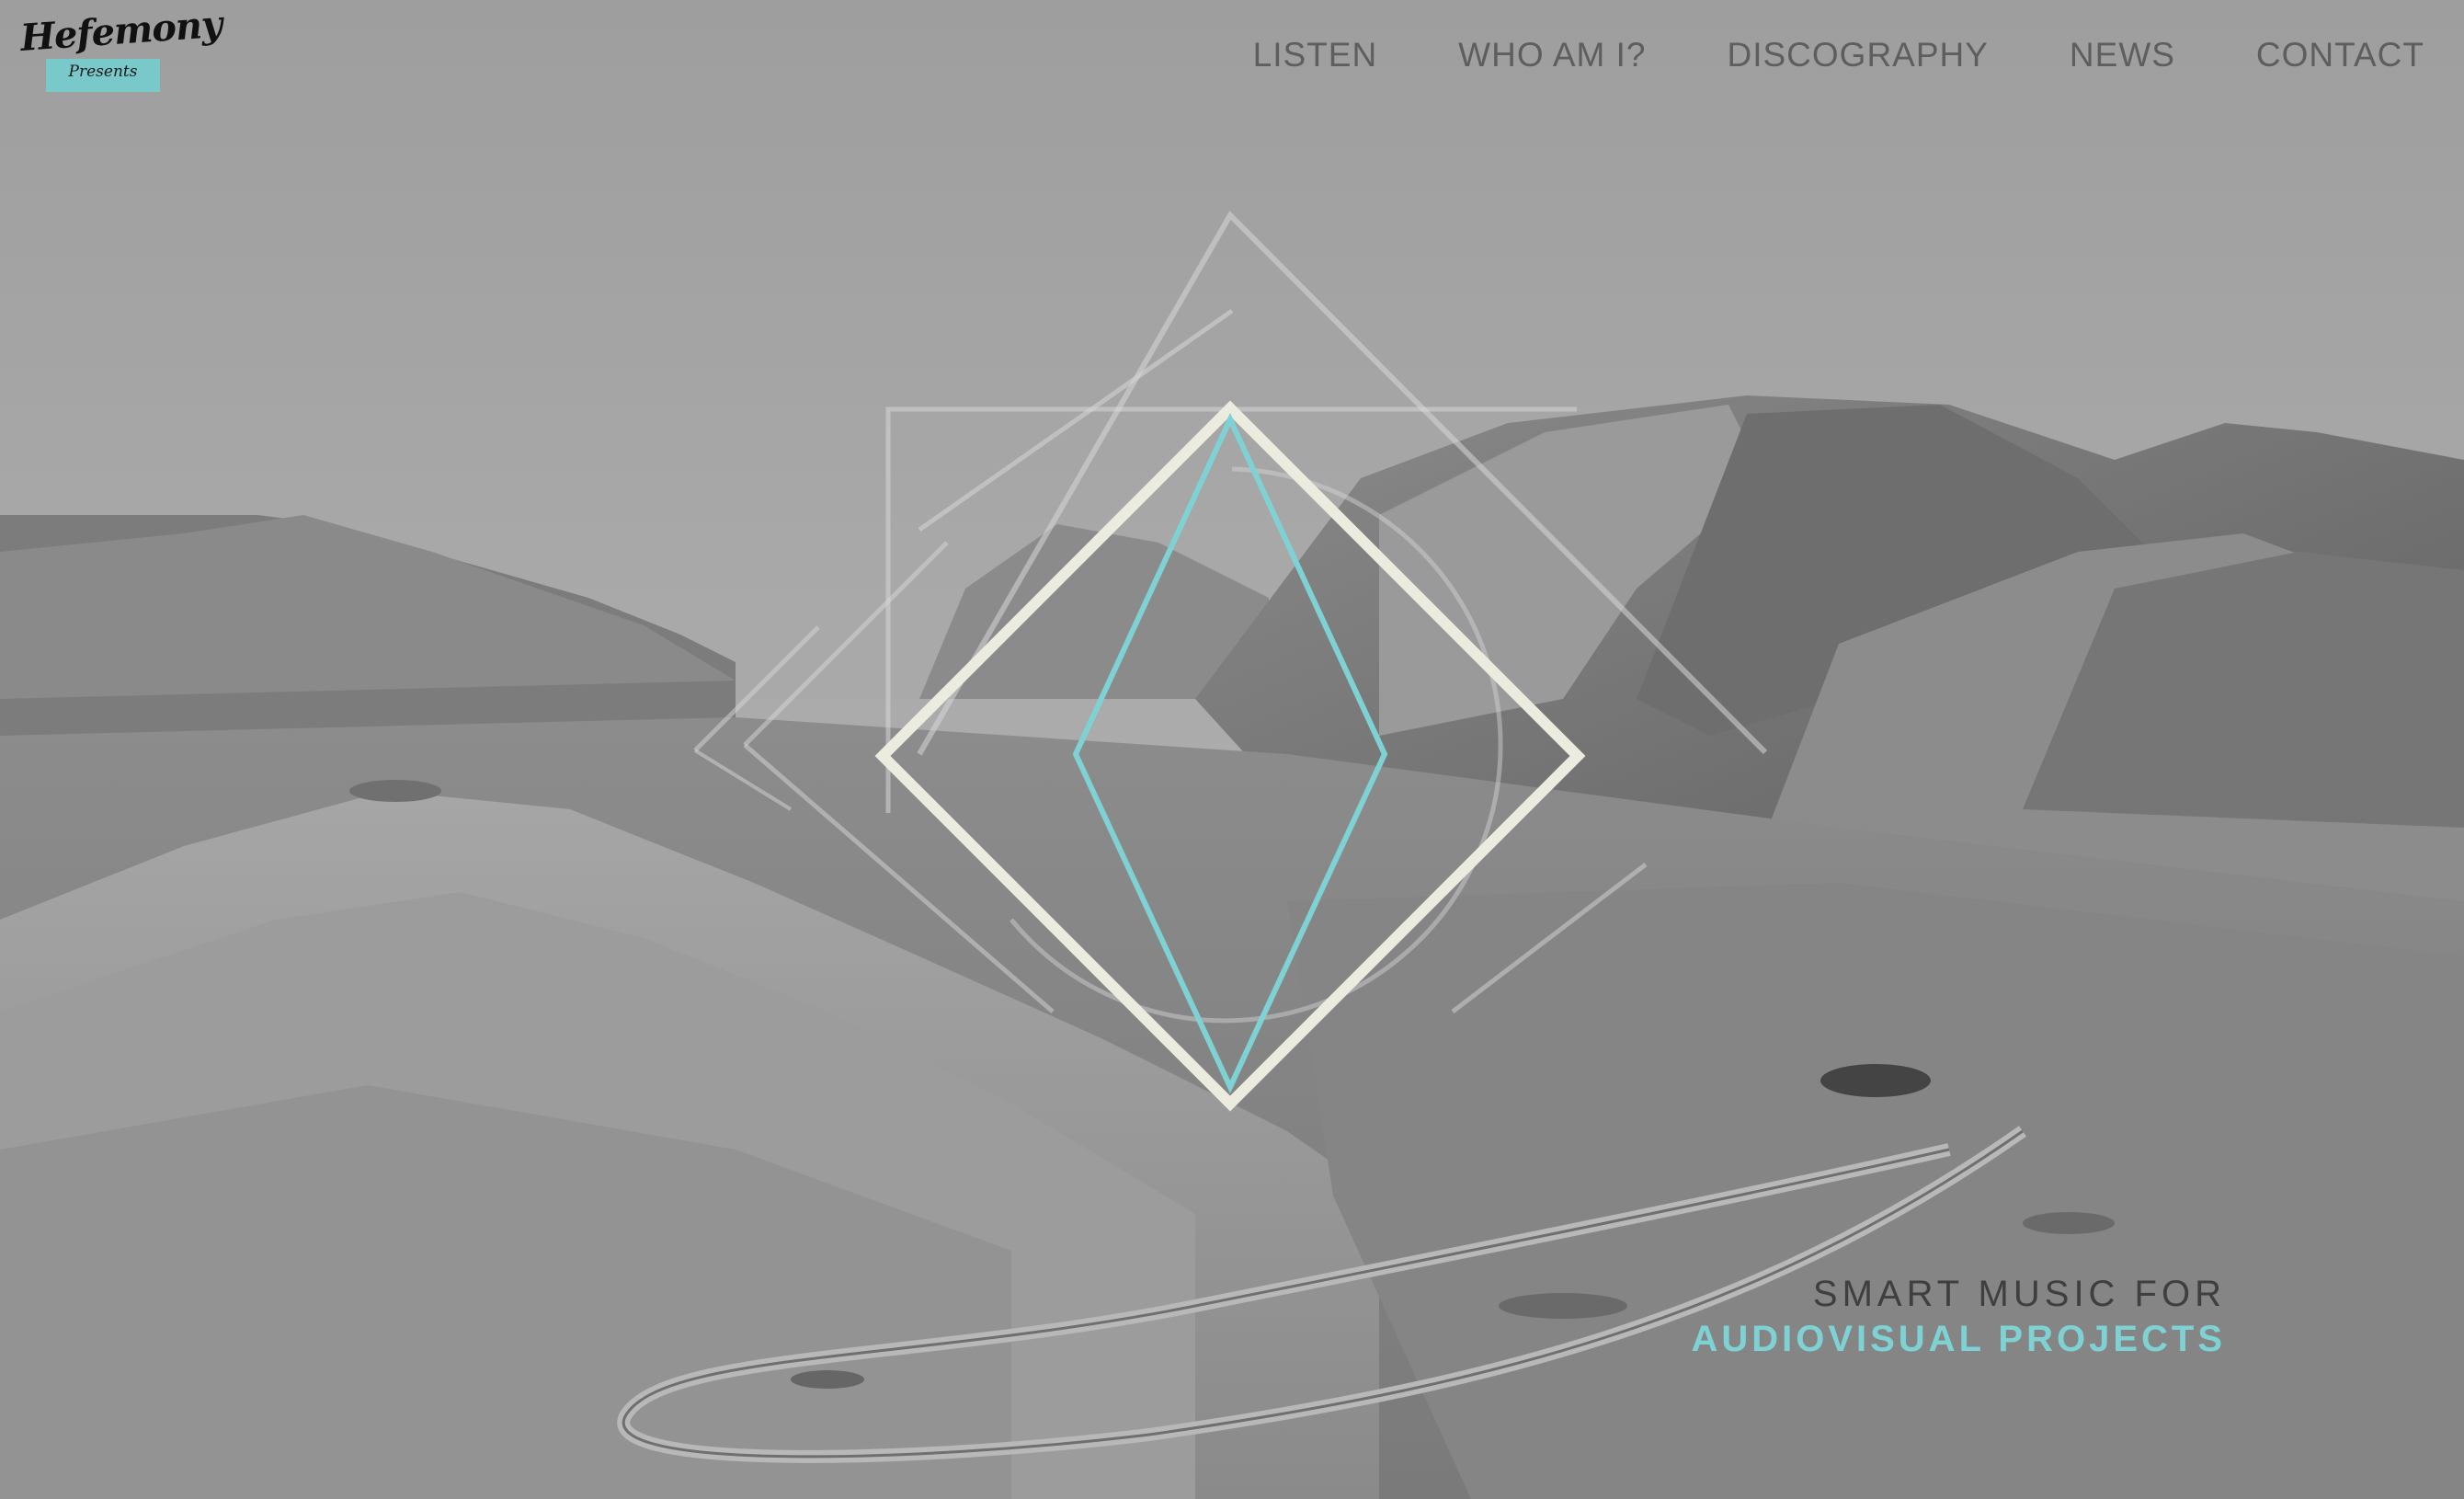 Image resolution: width=2464 pixels, height=1499 pixels. What do you see at coordinates (1315, 55) in the screenshot?
I see `nav-item-listen: LISTEN` at bounding box center [1315, 55].